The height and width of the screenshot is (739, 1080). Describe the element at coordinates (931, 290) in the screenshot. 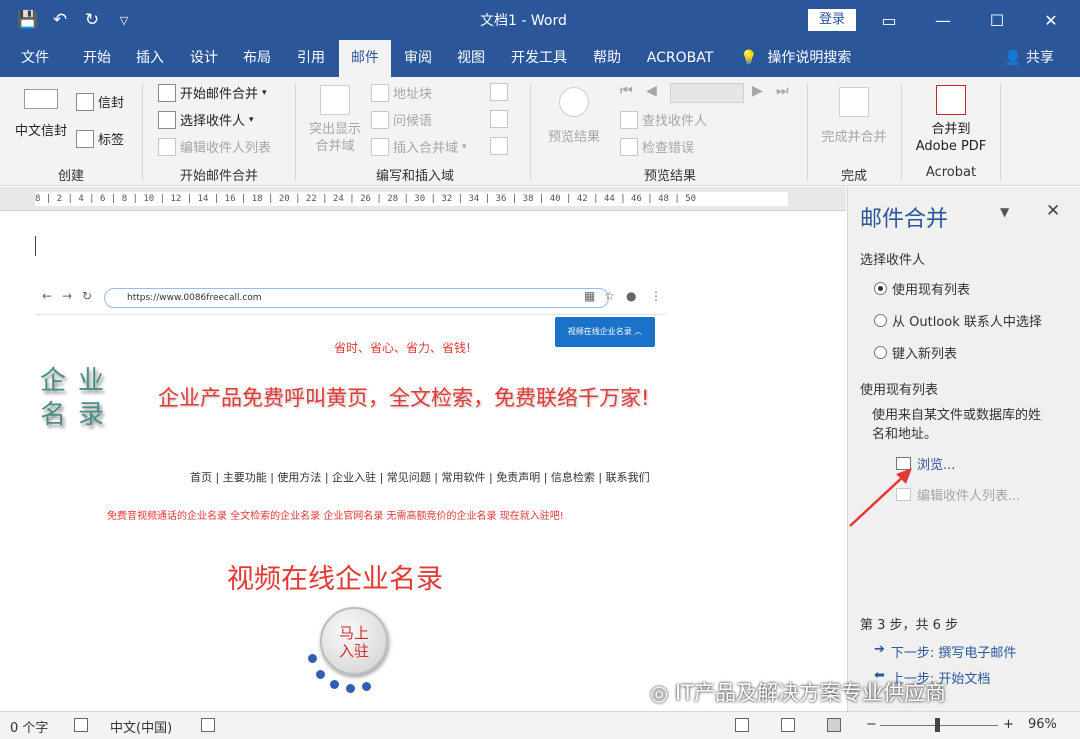

I see `radio-use-existing-label: 使用现有列表` at that location.